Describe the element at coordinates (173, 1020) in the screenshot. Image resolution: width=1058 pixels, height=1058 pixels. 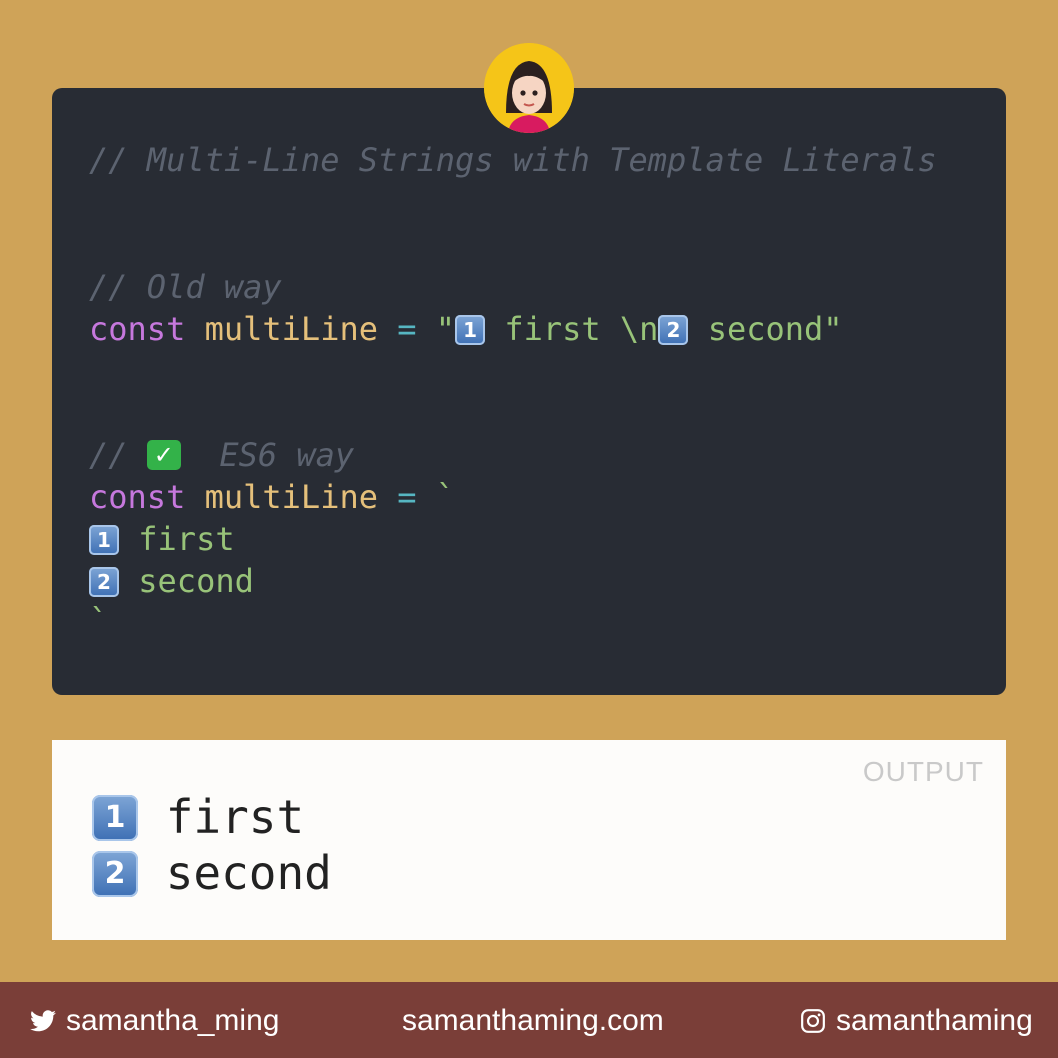
I see `twitter-handle: samantha_ming` at that location.